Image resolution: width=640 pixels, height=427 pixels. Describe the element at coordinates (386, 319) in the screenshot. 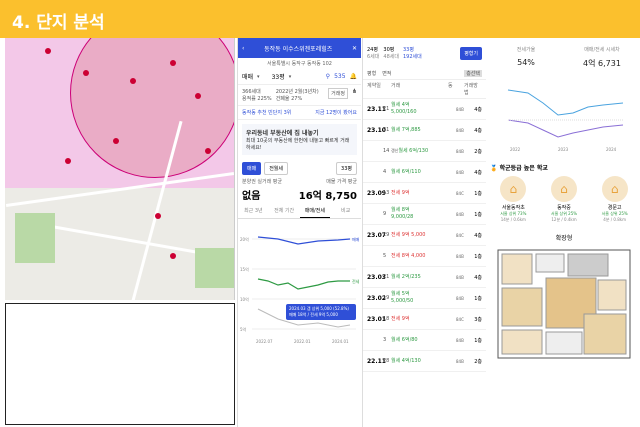

I see `row-day: 18` at that location.